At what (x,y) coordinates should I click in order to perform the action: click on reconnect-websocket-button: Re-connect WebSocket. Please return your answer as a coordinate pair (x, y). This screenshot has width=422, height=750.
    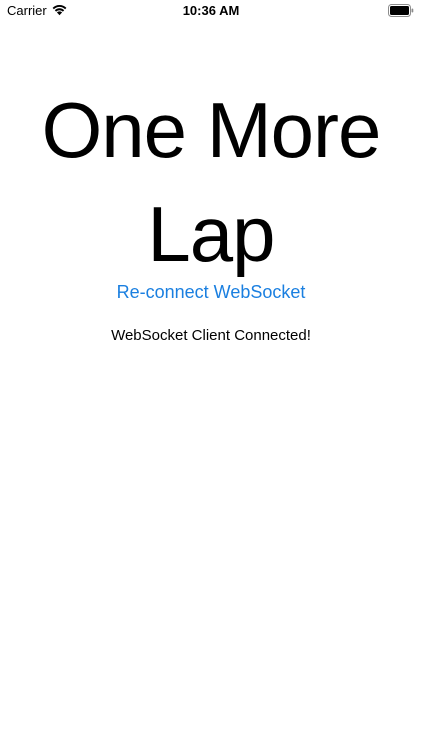
    Looking at the image, I should click on (211, 292).